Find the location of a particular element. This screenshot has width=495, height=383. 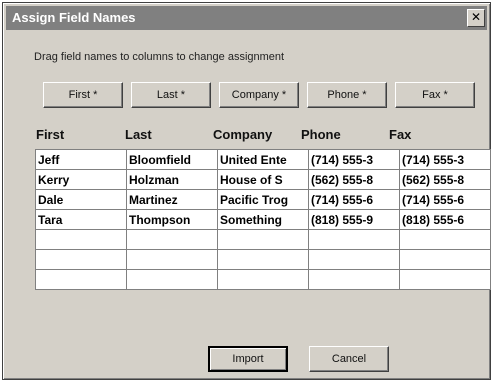

cell-text: United Ente is located at coordinates (253, 159).